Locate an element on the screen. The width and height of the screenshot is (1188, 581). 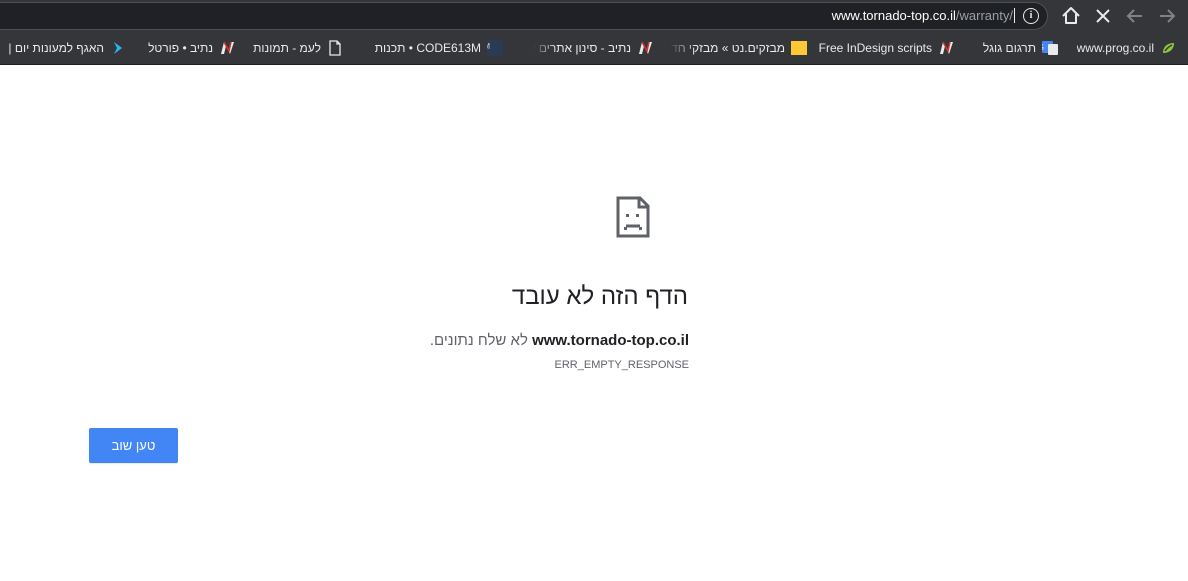
bookmark-label: האגף למעונות יום | is located at coordinates (56, 48).